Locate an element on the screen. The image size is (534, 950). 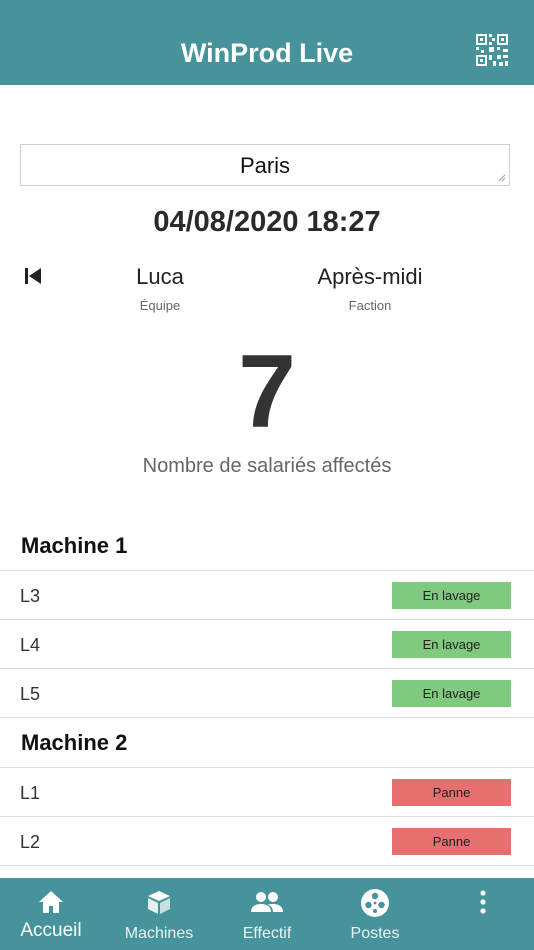
machine-header: Machine 2 is located at coordinates (74, 742).